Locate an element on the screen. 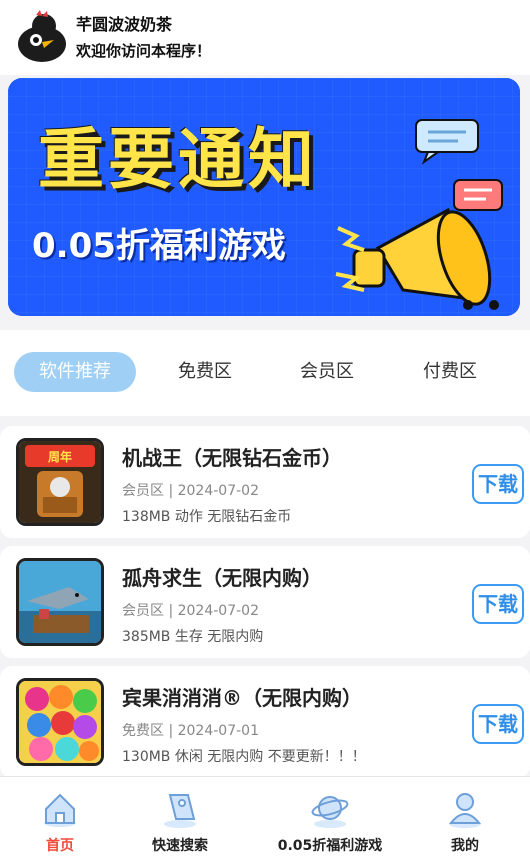 The width and height of the screenshot is (530, 860). nav-quick-search: 快速搜索 is located at coordinates (180, 818).